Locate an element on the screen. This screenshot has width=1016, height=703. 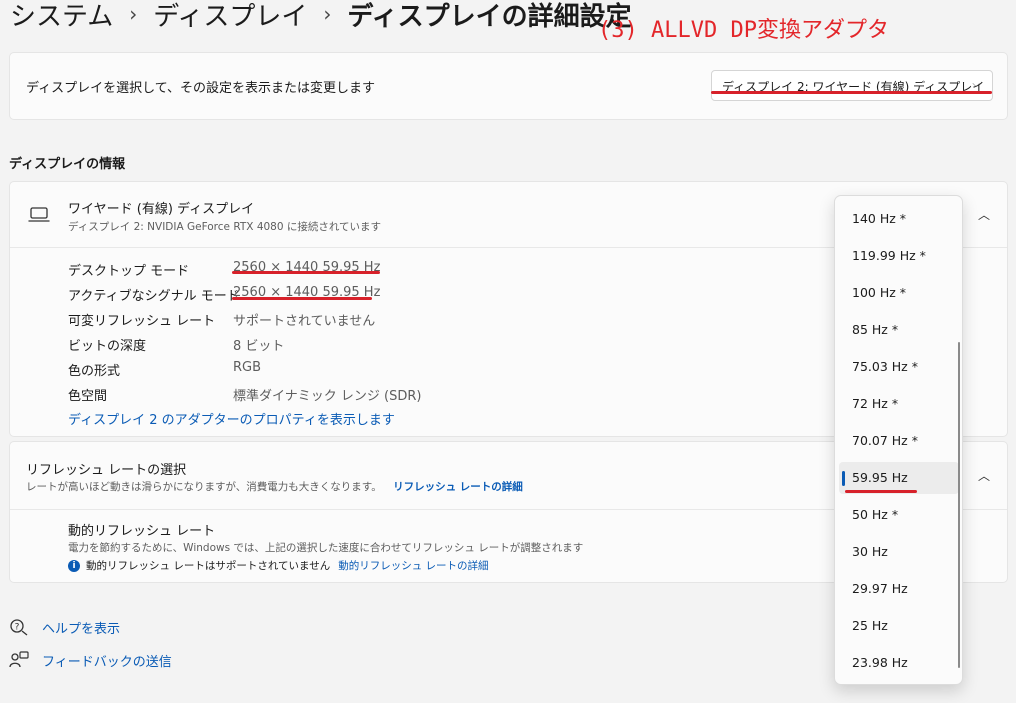
dynamic-refresh-title: 動的リフレッシュ レート is located at coordinates (142, 531).